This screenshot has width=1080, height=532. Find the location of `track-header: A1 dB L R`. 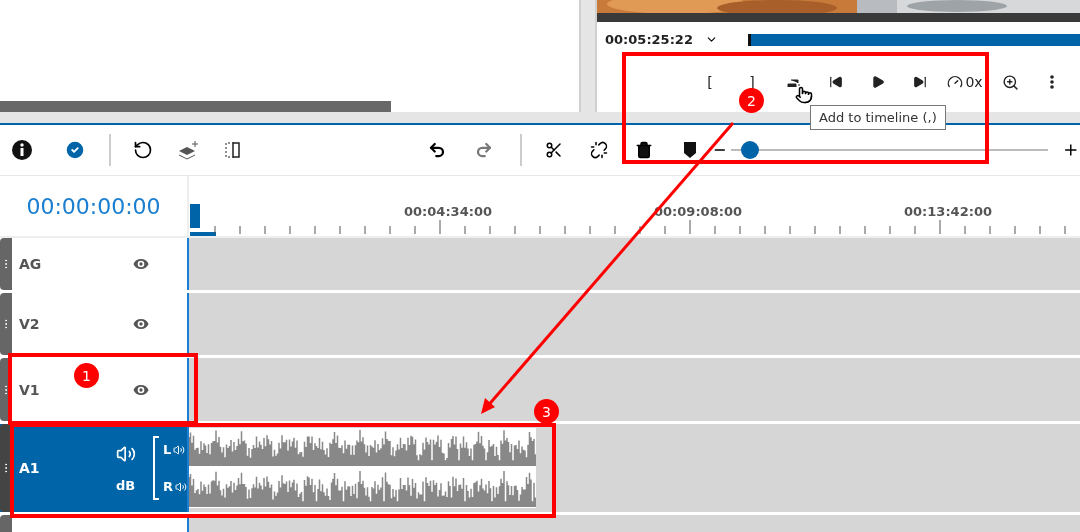

track-header: A1 dB L R is located at coordinates (93, 468).